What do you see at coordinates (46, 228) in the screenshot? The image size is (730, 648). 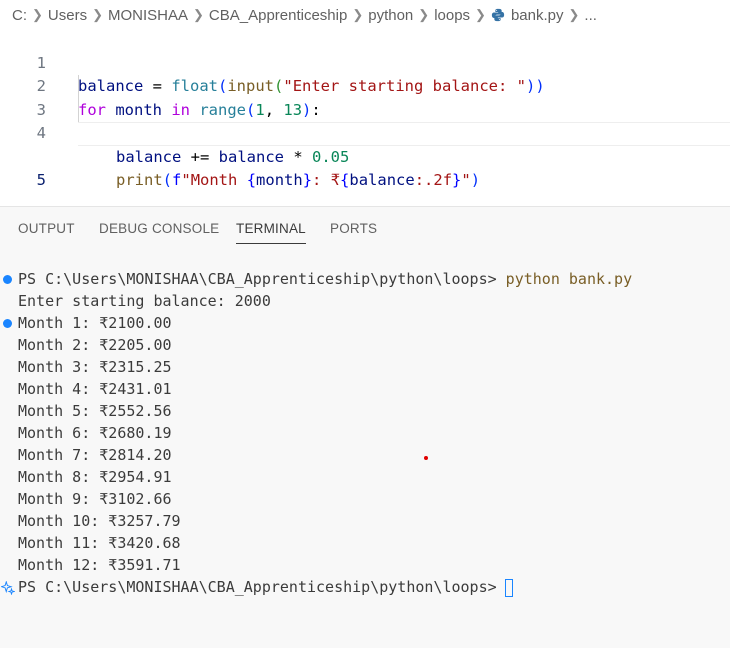 I see `tab-output: OUTPUT` at bounding box center [46, 228].